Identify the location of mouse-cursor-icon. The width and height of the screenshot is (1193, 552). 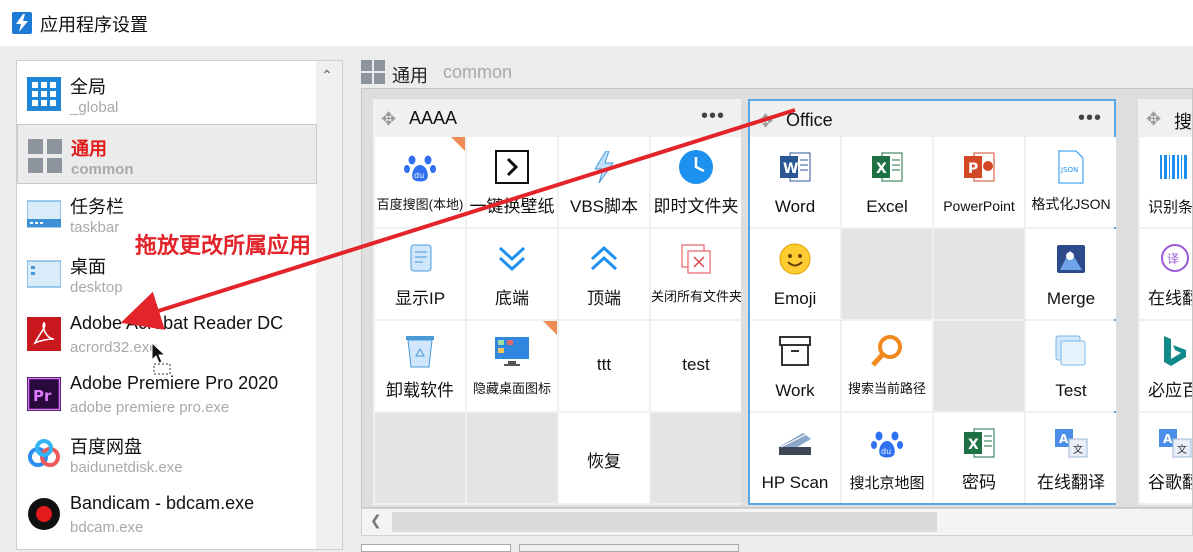
(161, 358).